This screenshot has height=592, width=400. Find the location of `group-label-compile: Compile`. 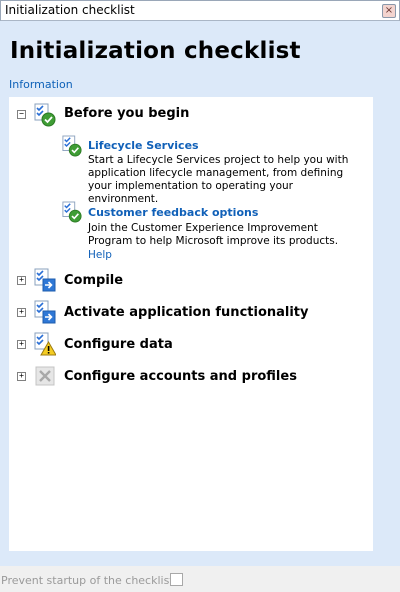

group-label-compile: Compile is located at coordinates (93, 280).